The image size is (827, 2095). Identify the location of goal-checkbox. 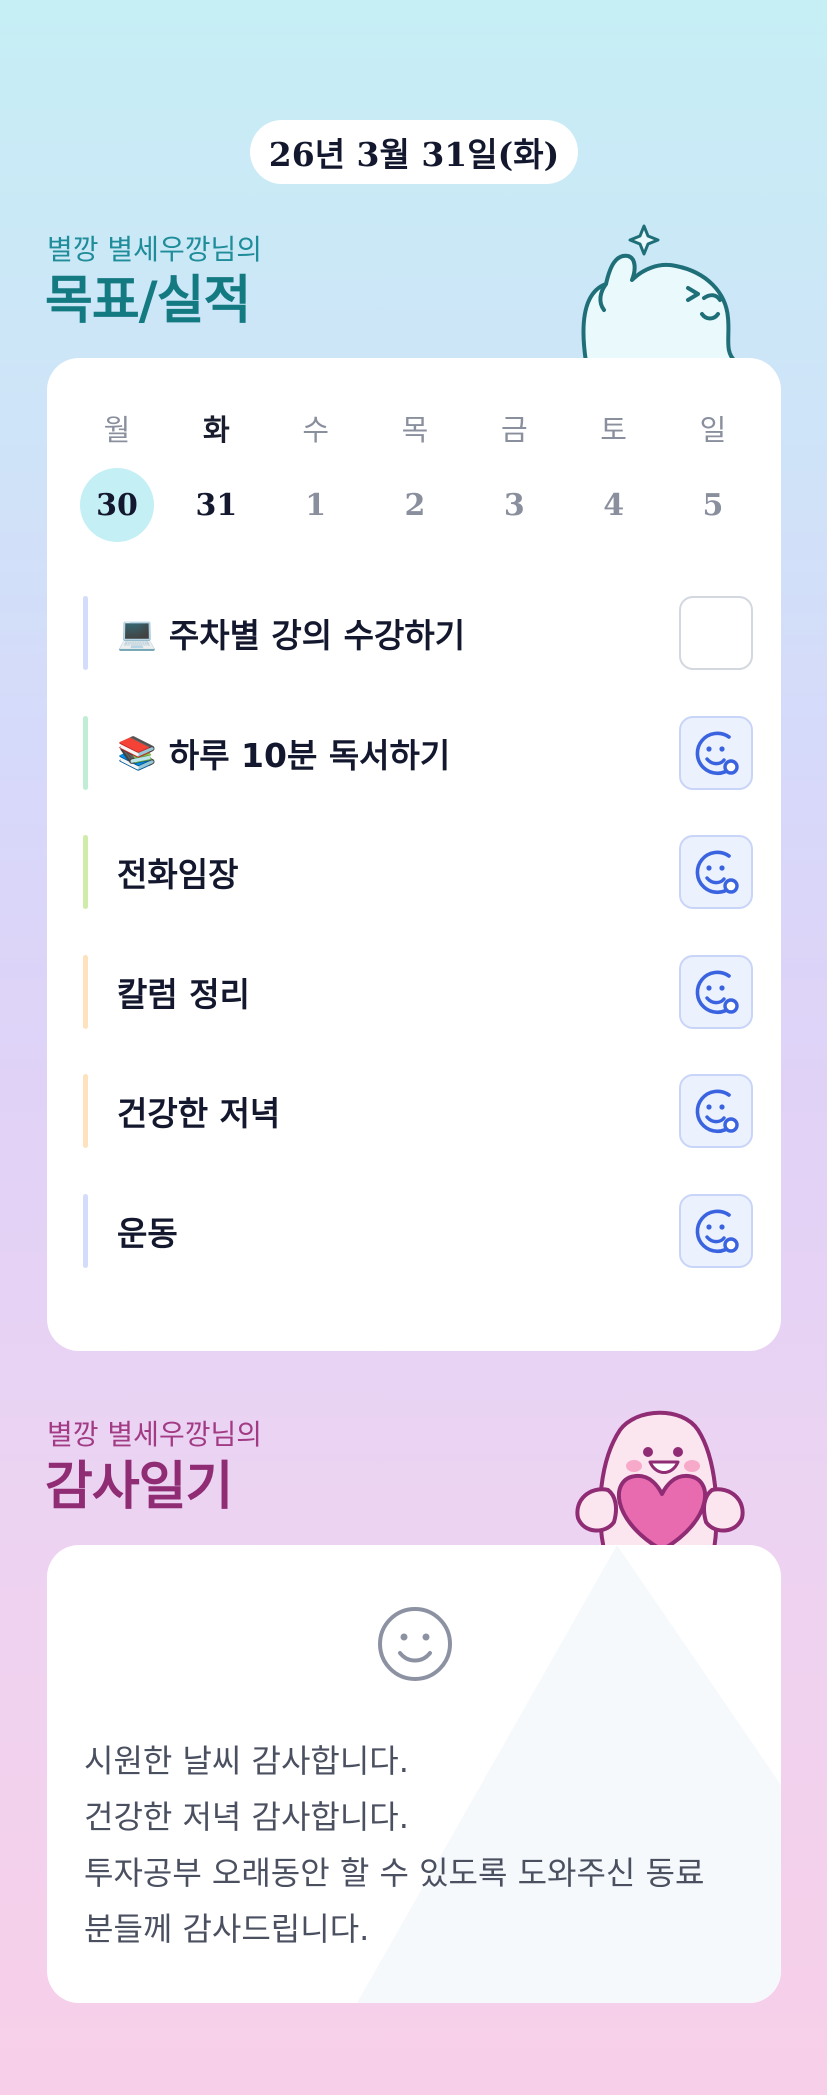
(716, 633).